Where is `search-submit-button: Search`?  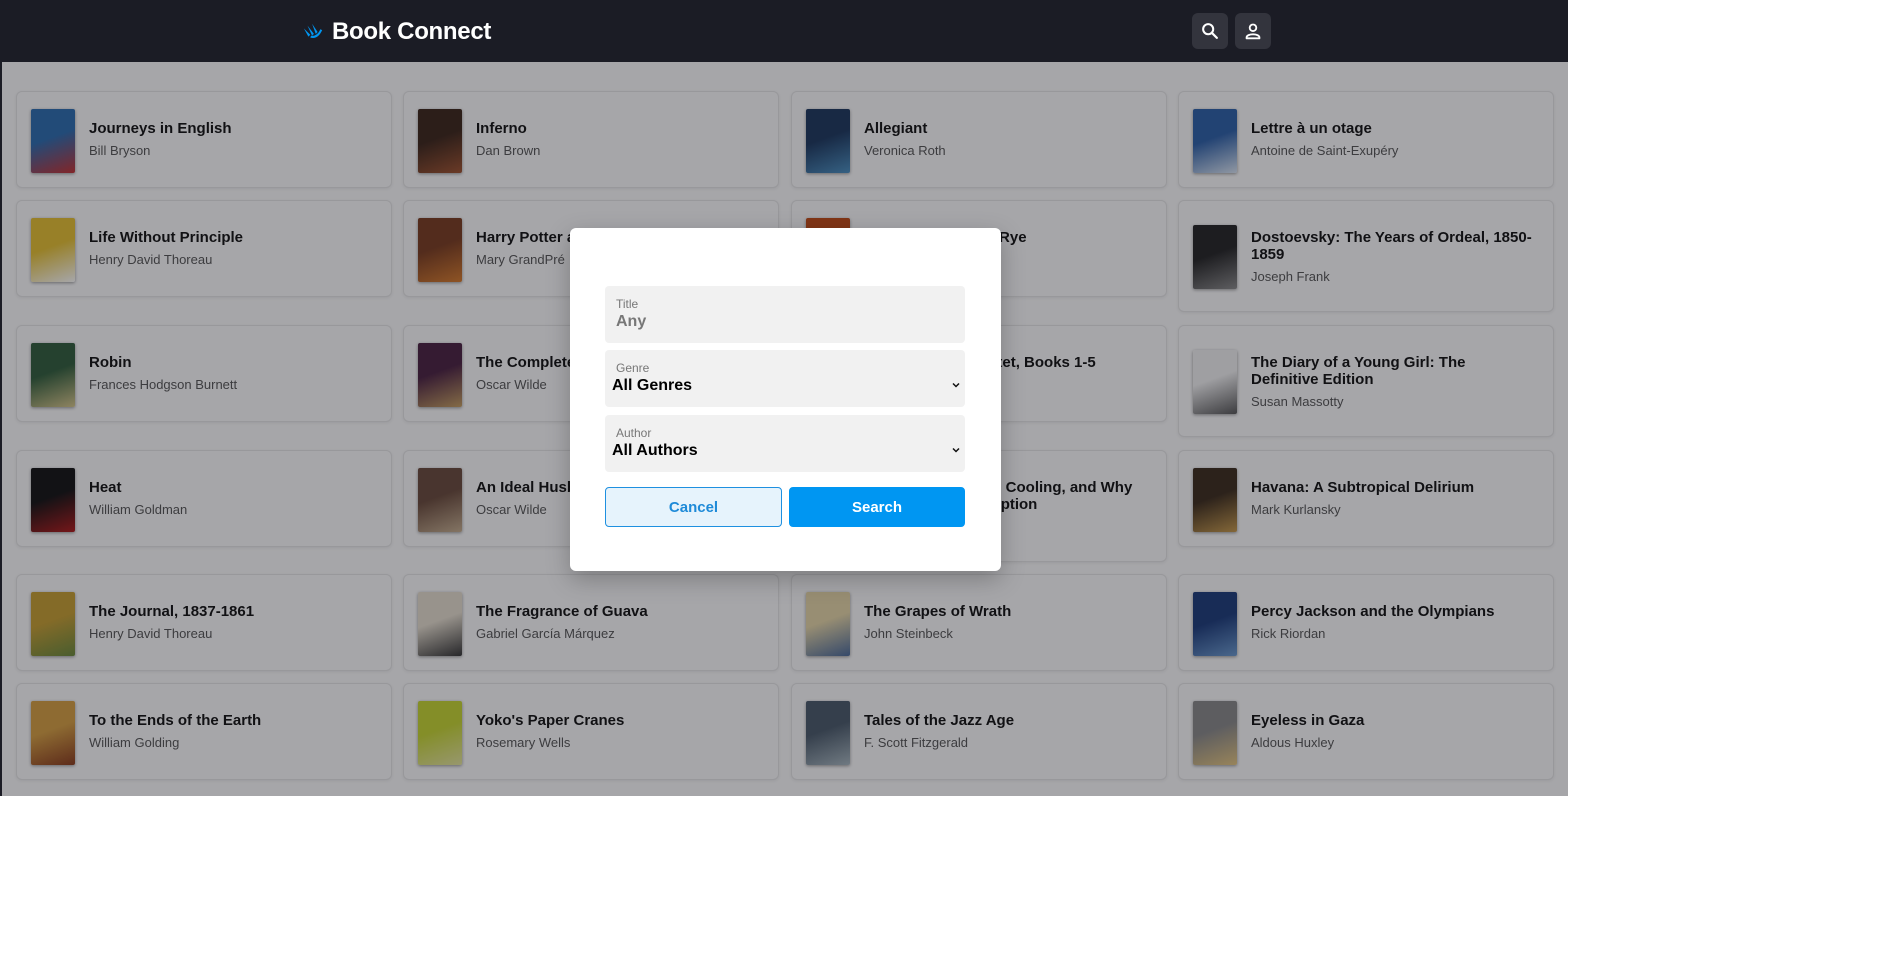 search-submit-button: Search is located at coordinates (877, 507).